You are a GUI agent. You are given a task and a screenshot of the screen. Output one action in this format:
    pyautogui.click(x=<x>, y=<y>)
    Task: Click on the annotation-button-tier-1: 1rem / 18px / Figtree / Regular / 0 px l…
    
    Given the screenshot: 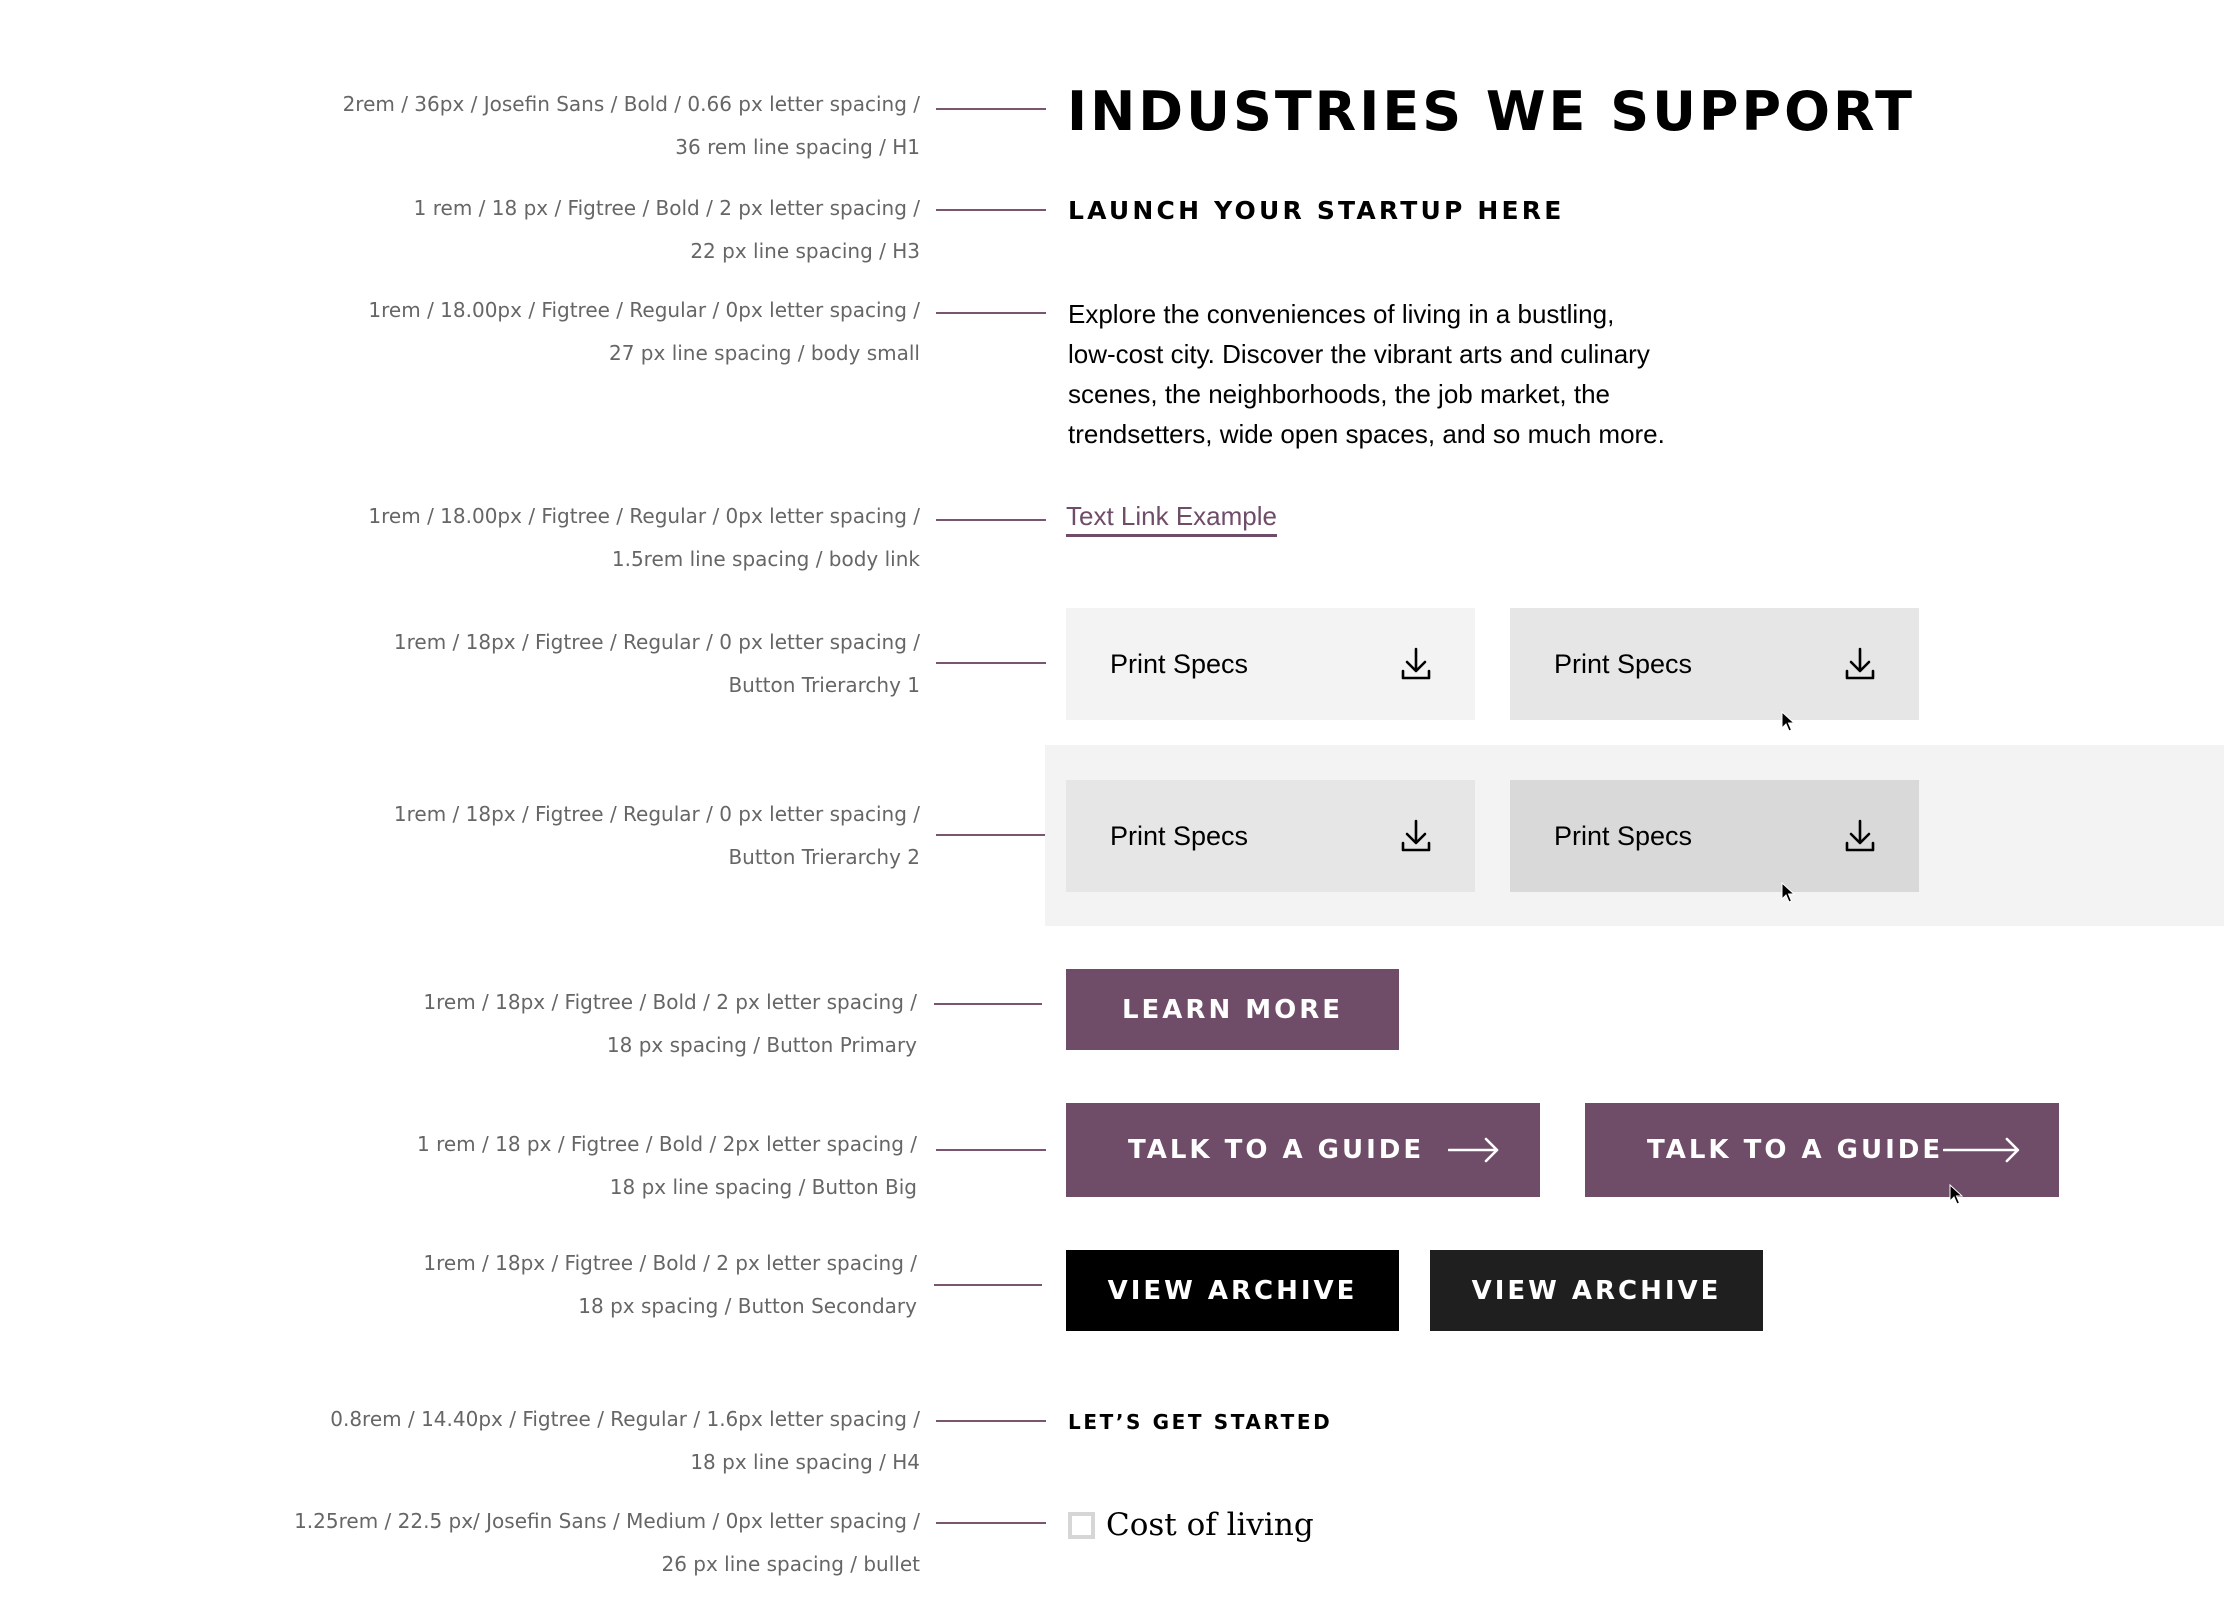 What is the action you would take?
    pyautogui.click(x=520, y=664)
    